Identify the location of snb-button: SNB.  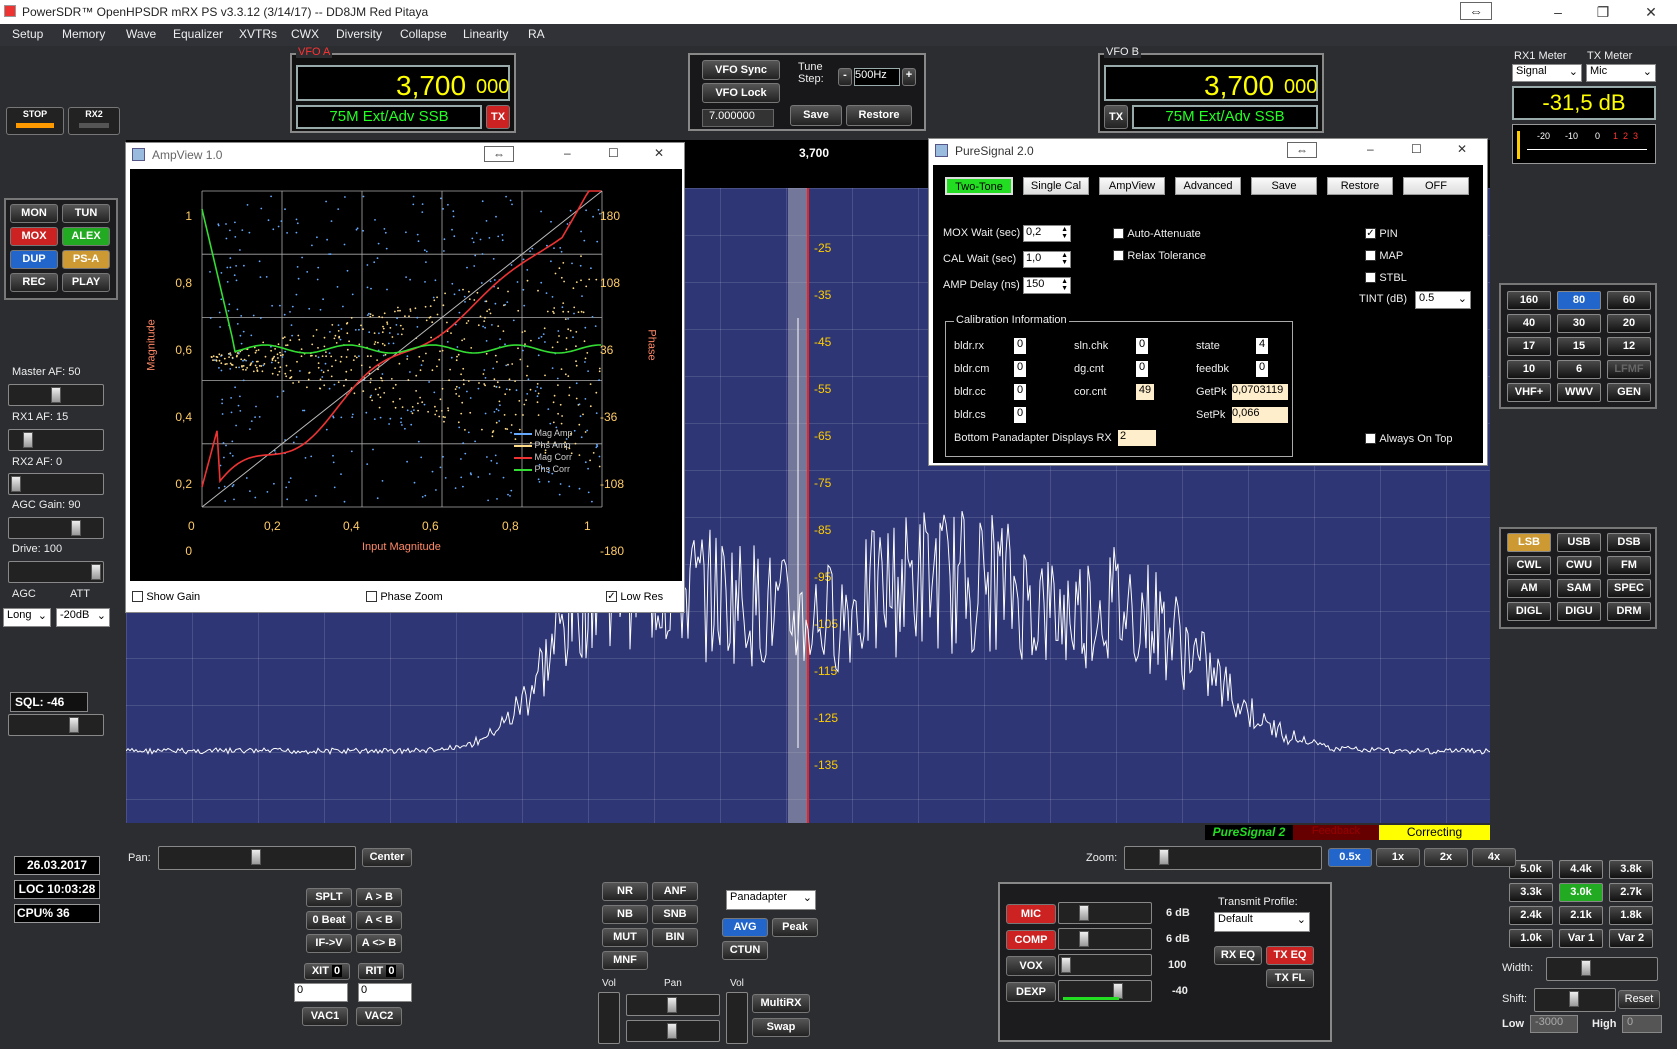
(675, 914).